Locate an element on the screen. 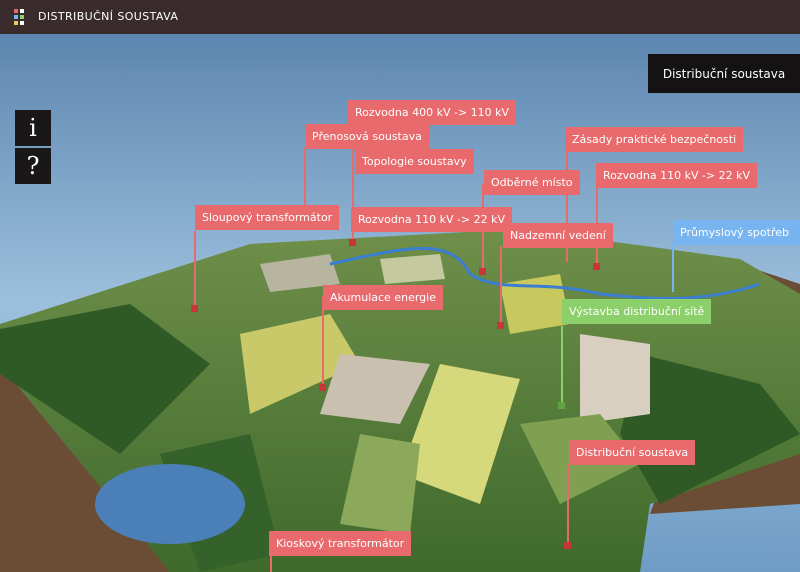 The width and height of the screenshot is (800, 572). hotspot-zasady-bezpecnosti: Zásady praktické bezpečnosti is located at coordinates (654, 139).